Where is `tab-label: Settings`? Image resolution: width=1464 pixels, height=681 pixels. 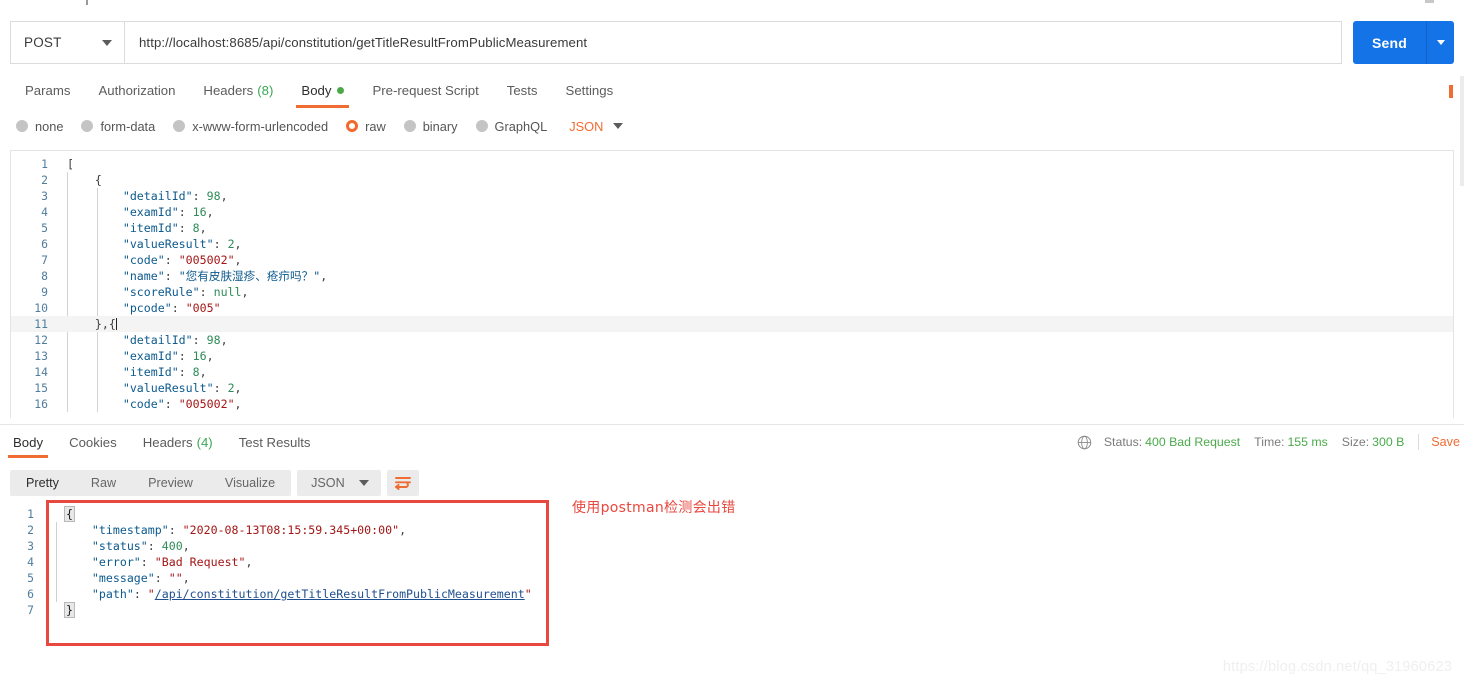 tab-label: Settings is located at coordinates (589, 90).